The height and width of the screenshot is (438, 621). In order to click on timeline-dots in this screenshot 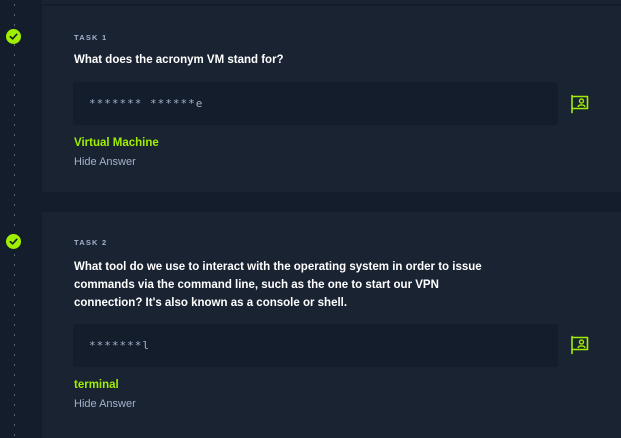, I will do `click(14, 219)`.